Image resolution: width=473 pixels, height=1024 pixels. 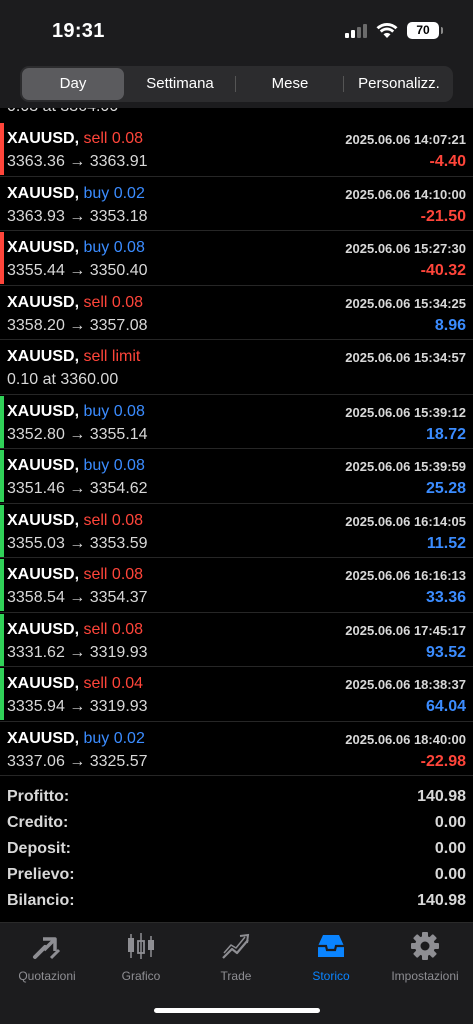 I want to click on period-segmented-control: Day Settimana Mese Personalizz., so click(x=236, y=84).